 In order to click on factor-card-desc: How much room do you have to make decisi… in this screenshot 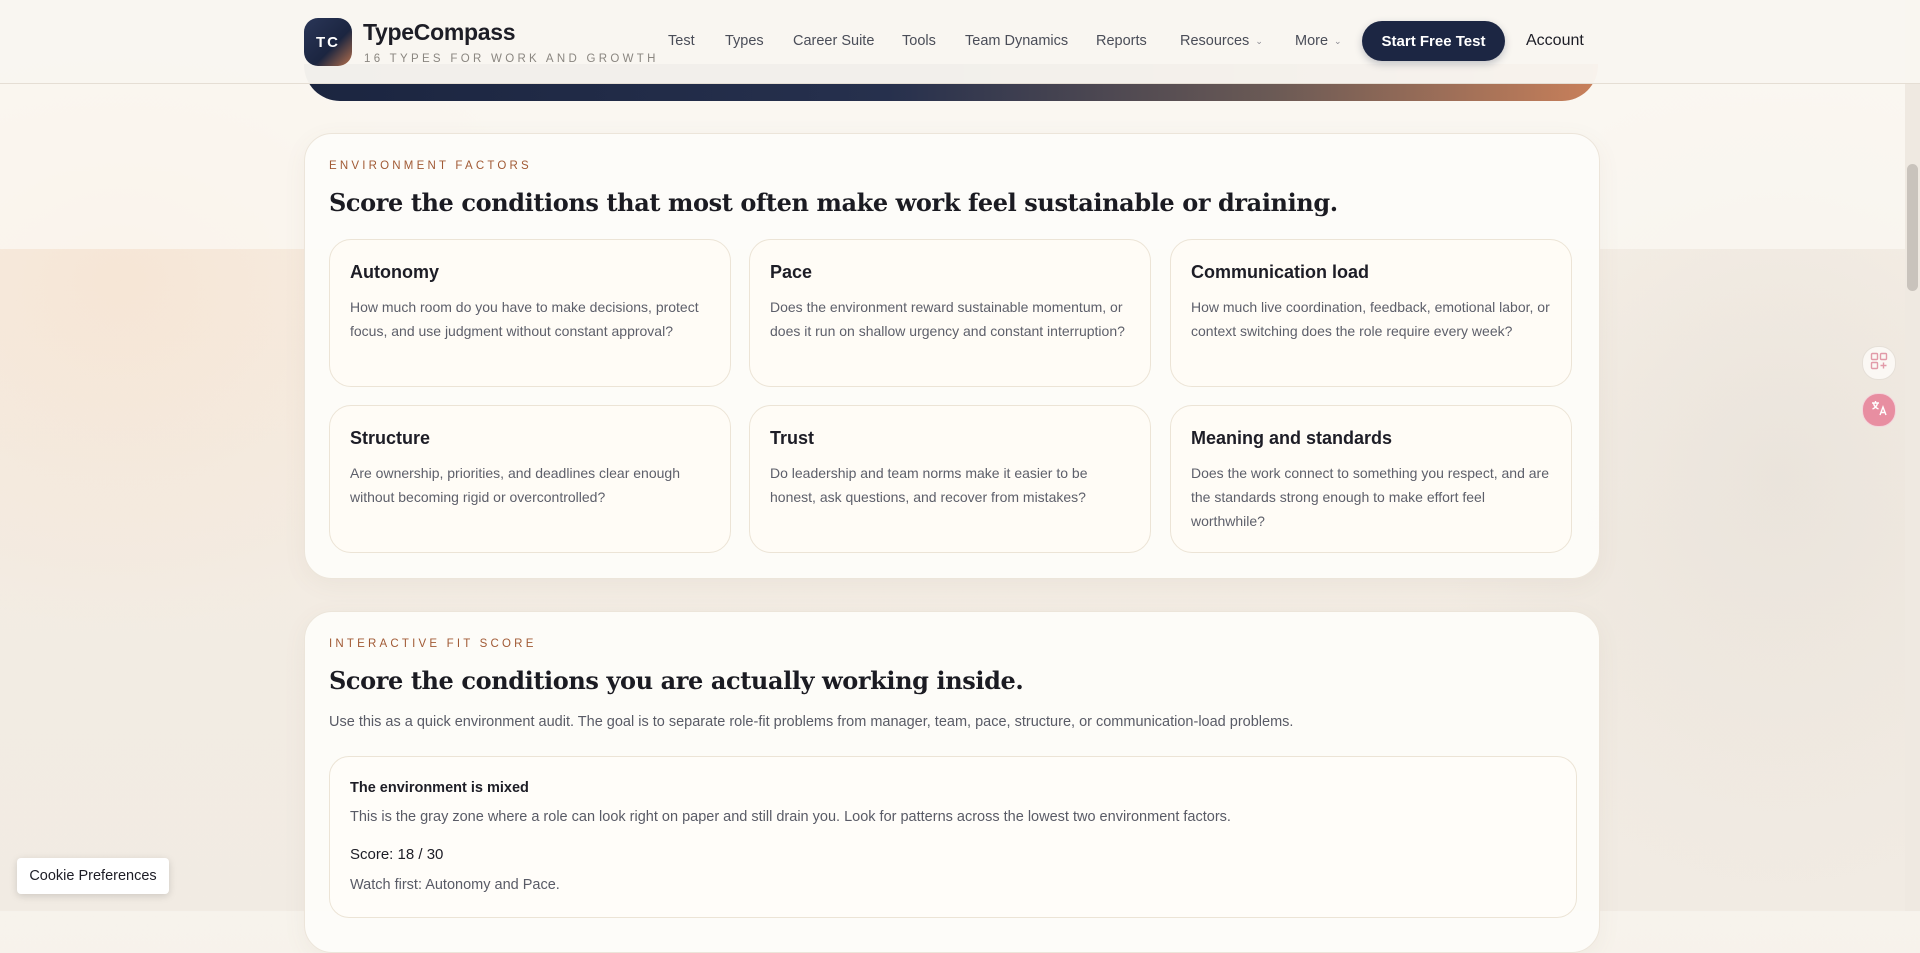, I will do `click(524, 319)`.